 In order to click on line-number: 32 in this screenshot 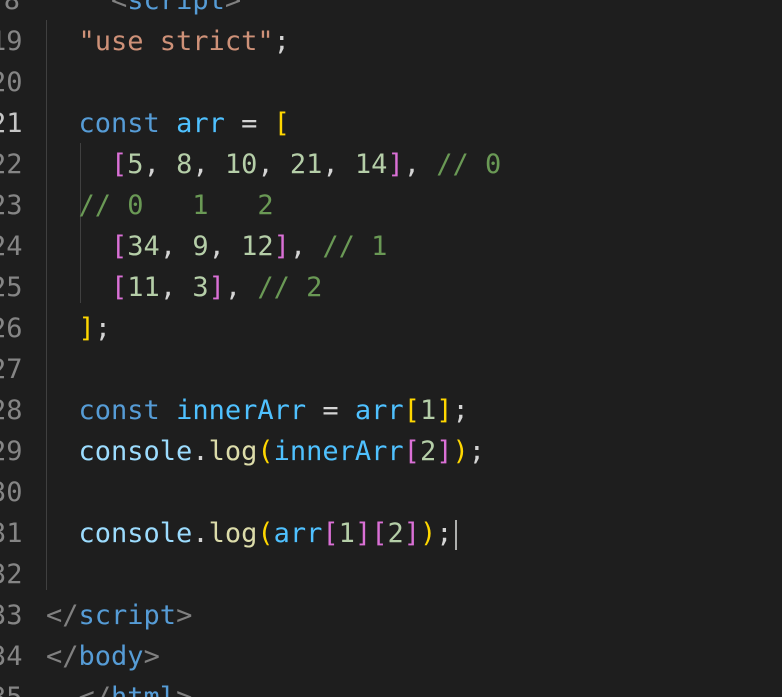, I will do `click(11, 574)`.